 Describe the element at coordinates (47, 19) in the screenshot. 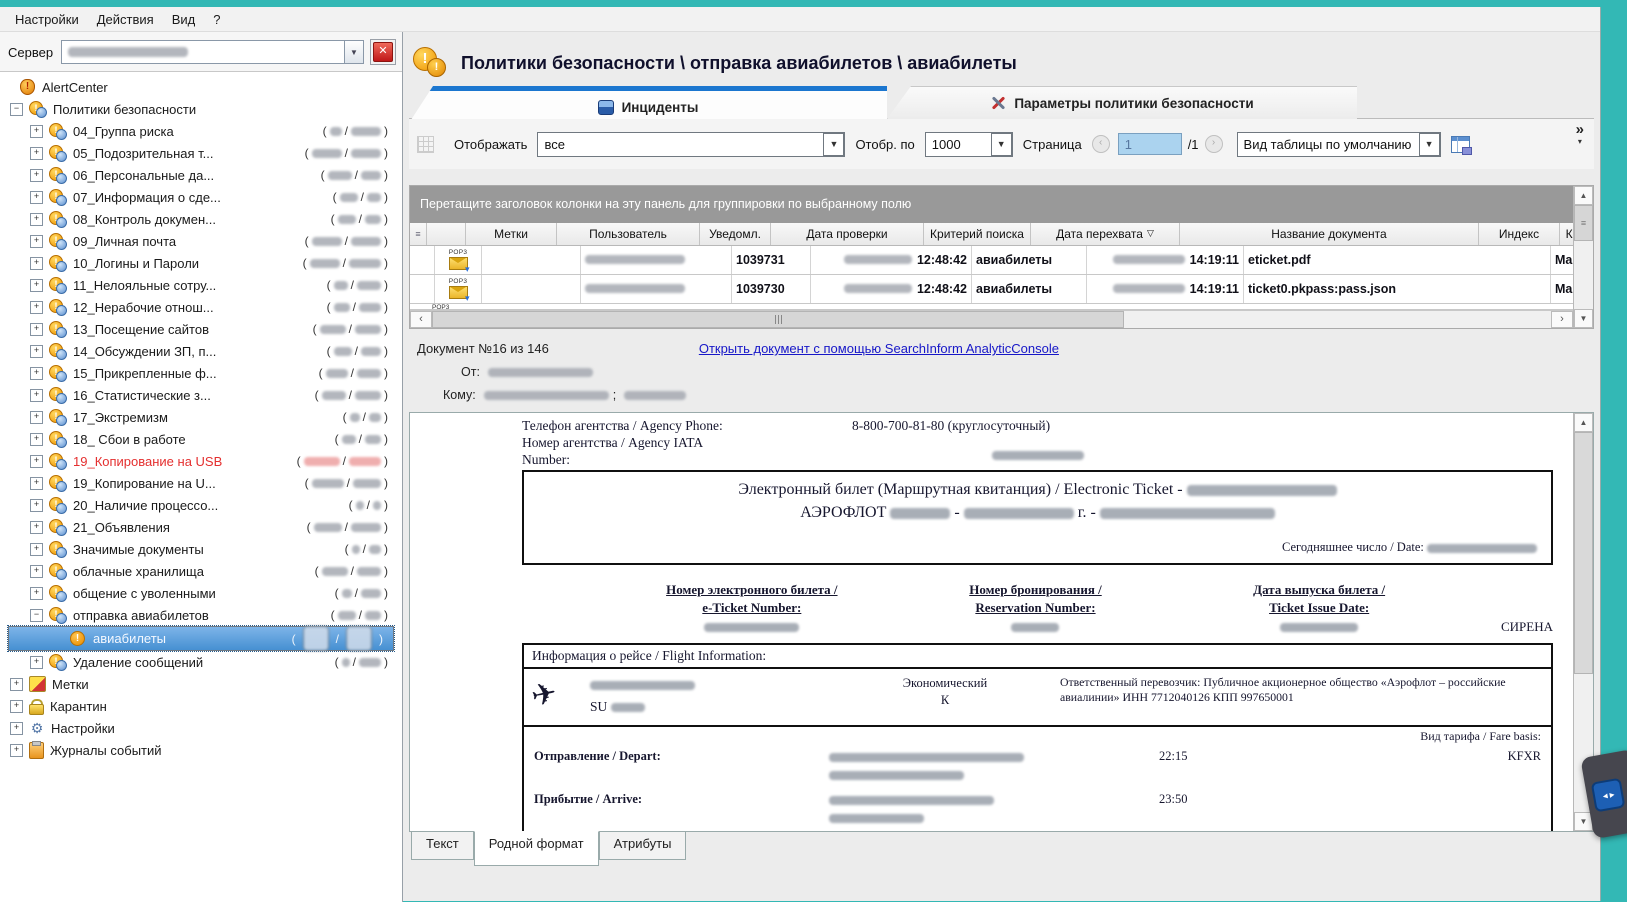

I see `menu-item: Настройки` at that location.